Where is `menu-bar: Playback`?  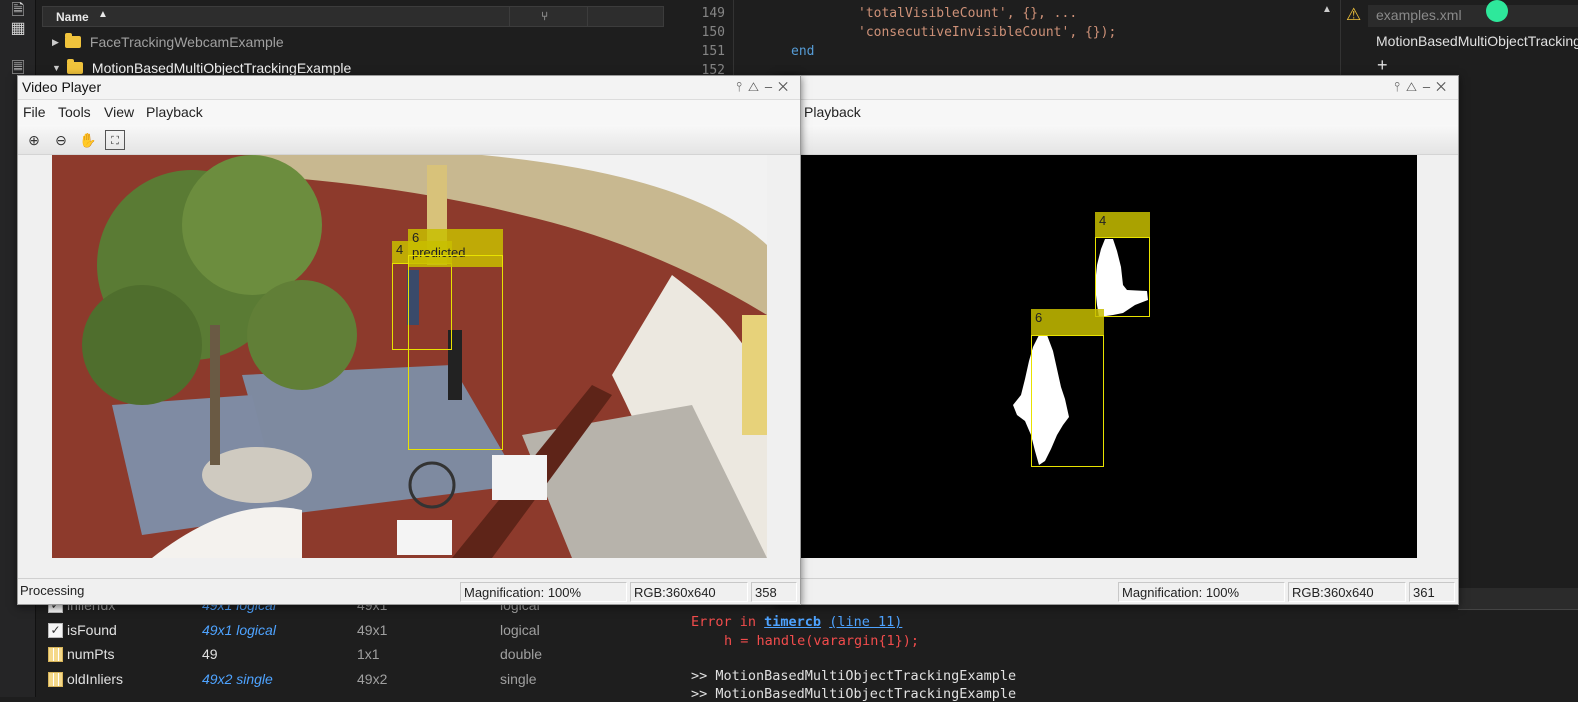
menu-bar: Playback is located at coordinates (1117, 112).